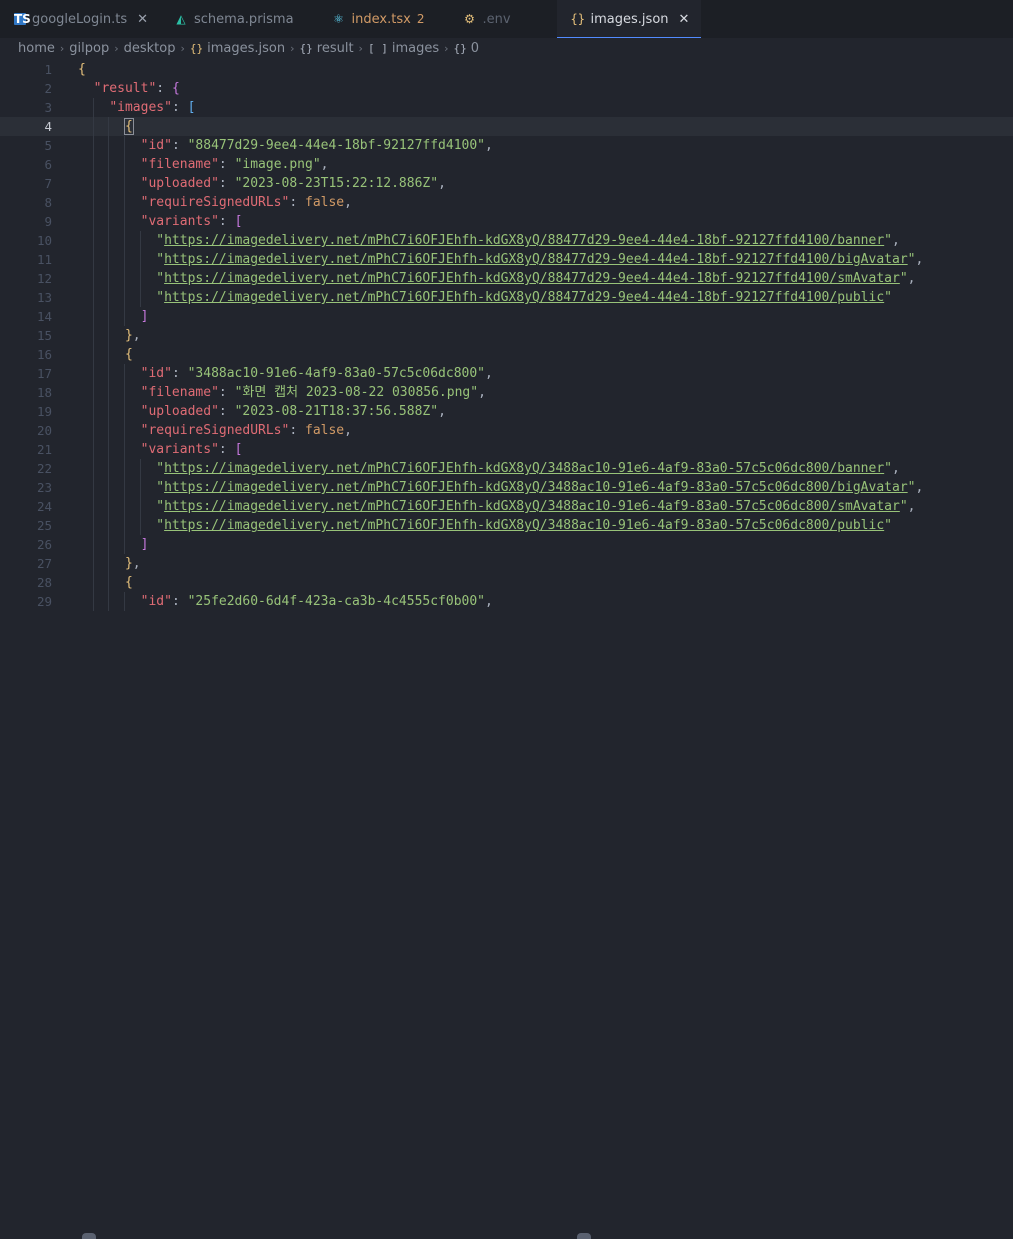  Describe the element at coordinates (381, 19) in the screenshot. I see `tab-label: index.tsx` at that location.